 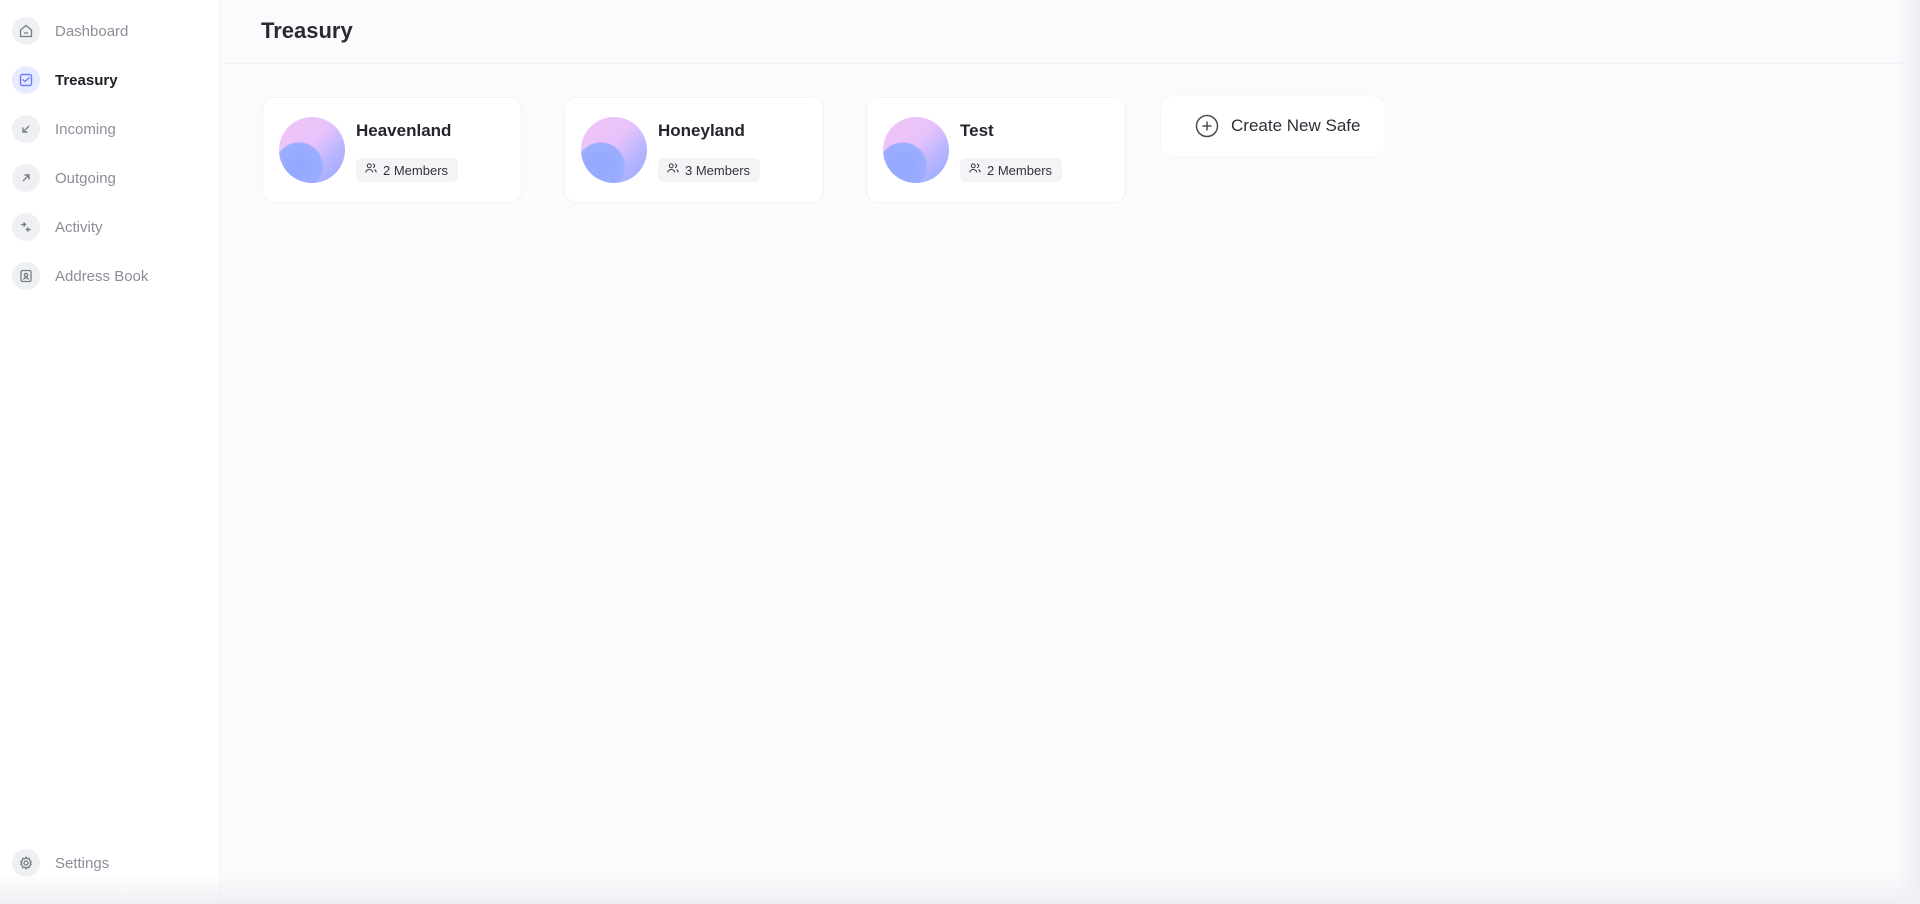 What do you see at coordinates (85, 129) in the screenshot?
I see `sidebar-item-label: Incoming` at bounding box center [85, 129].